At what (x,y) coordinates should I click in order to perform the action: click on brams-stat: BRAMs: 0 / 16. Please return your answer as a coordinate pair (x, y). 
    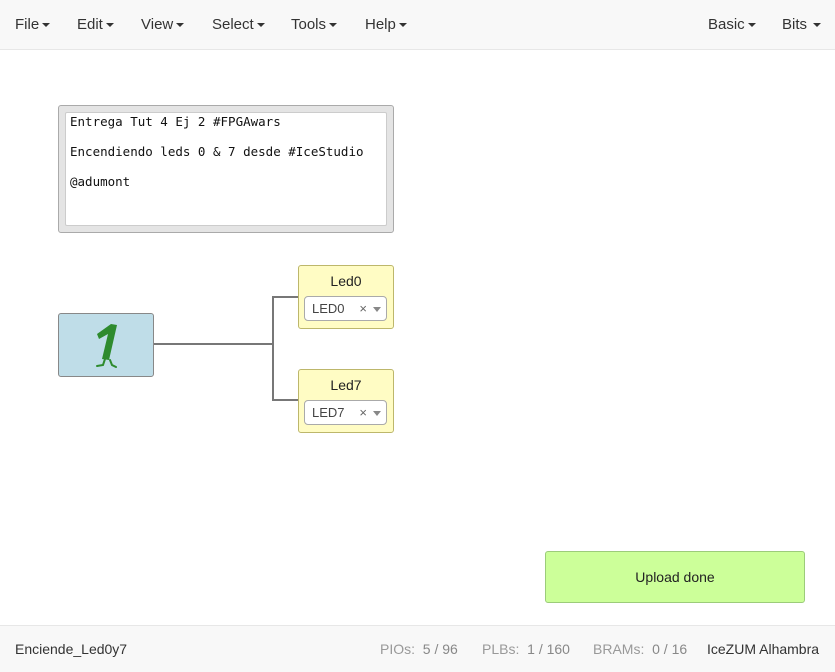
    Looking at the image, I should click on (640, 649).